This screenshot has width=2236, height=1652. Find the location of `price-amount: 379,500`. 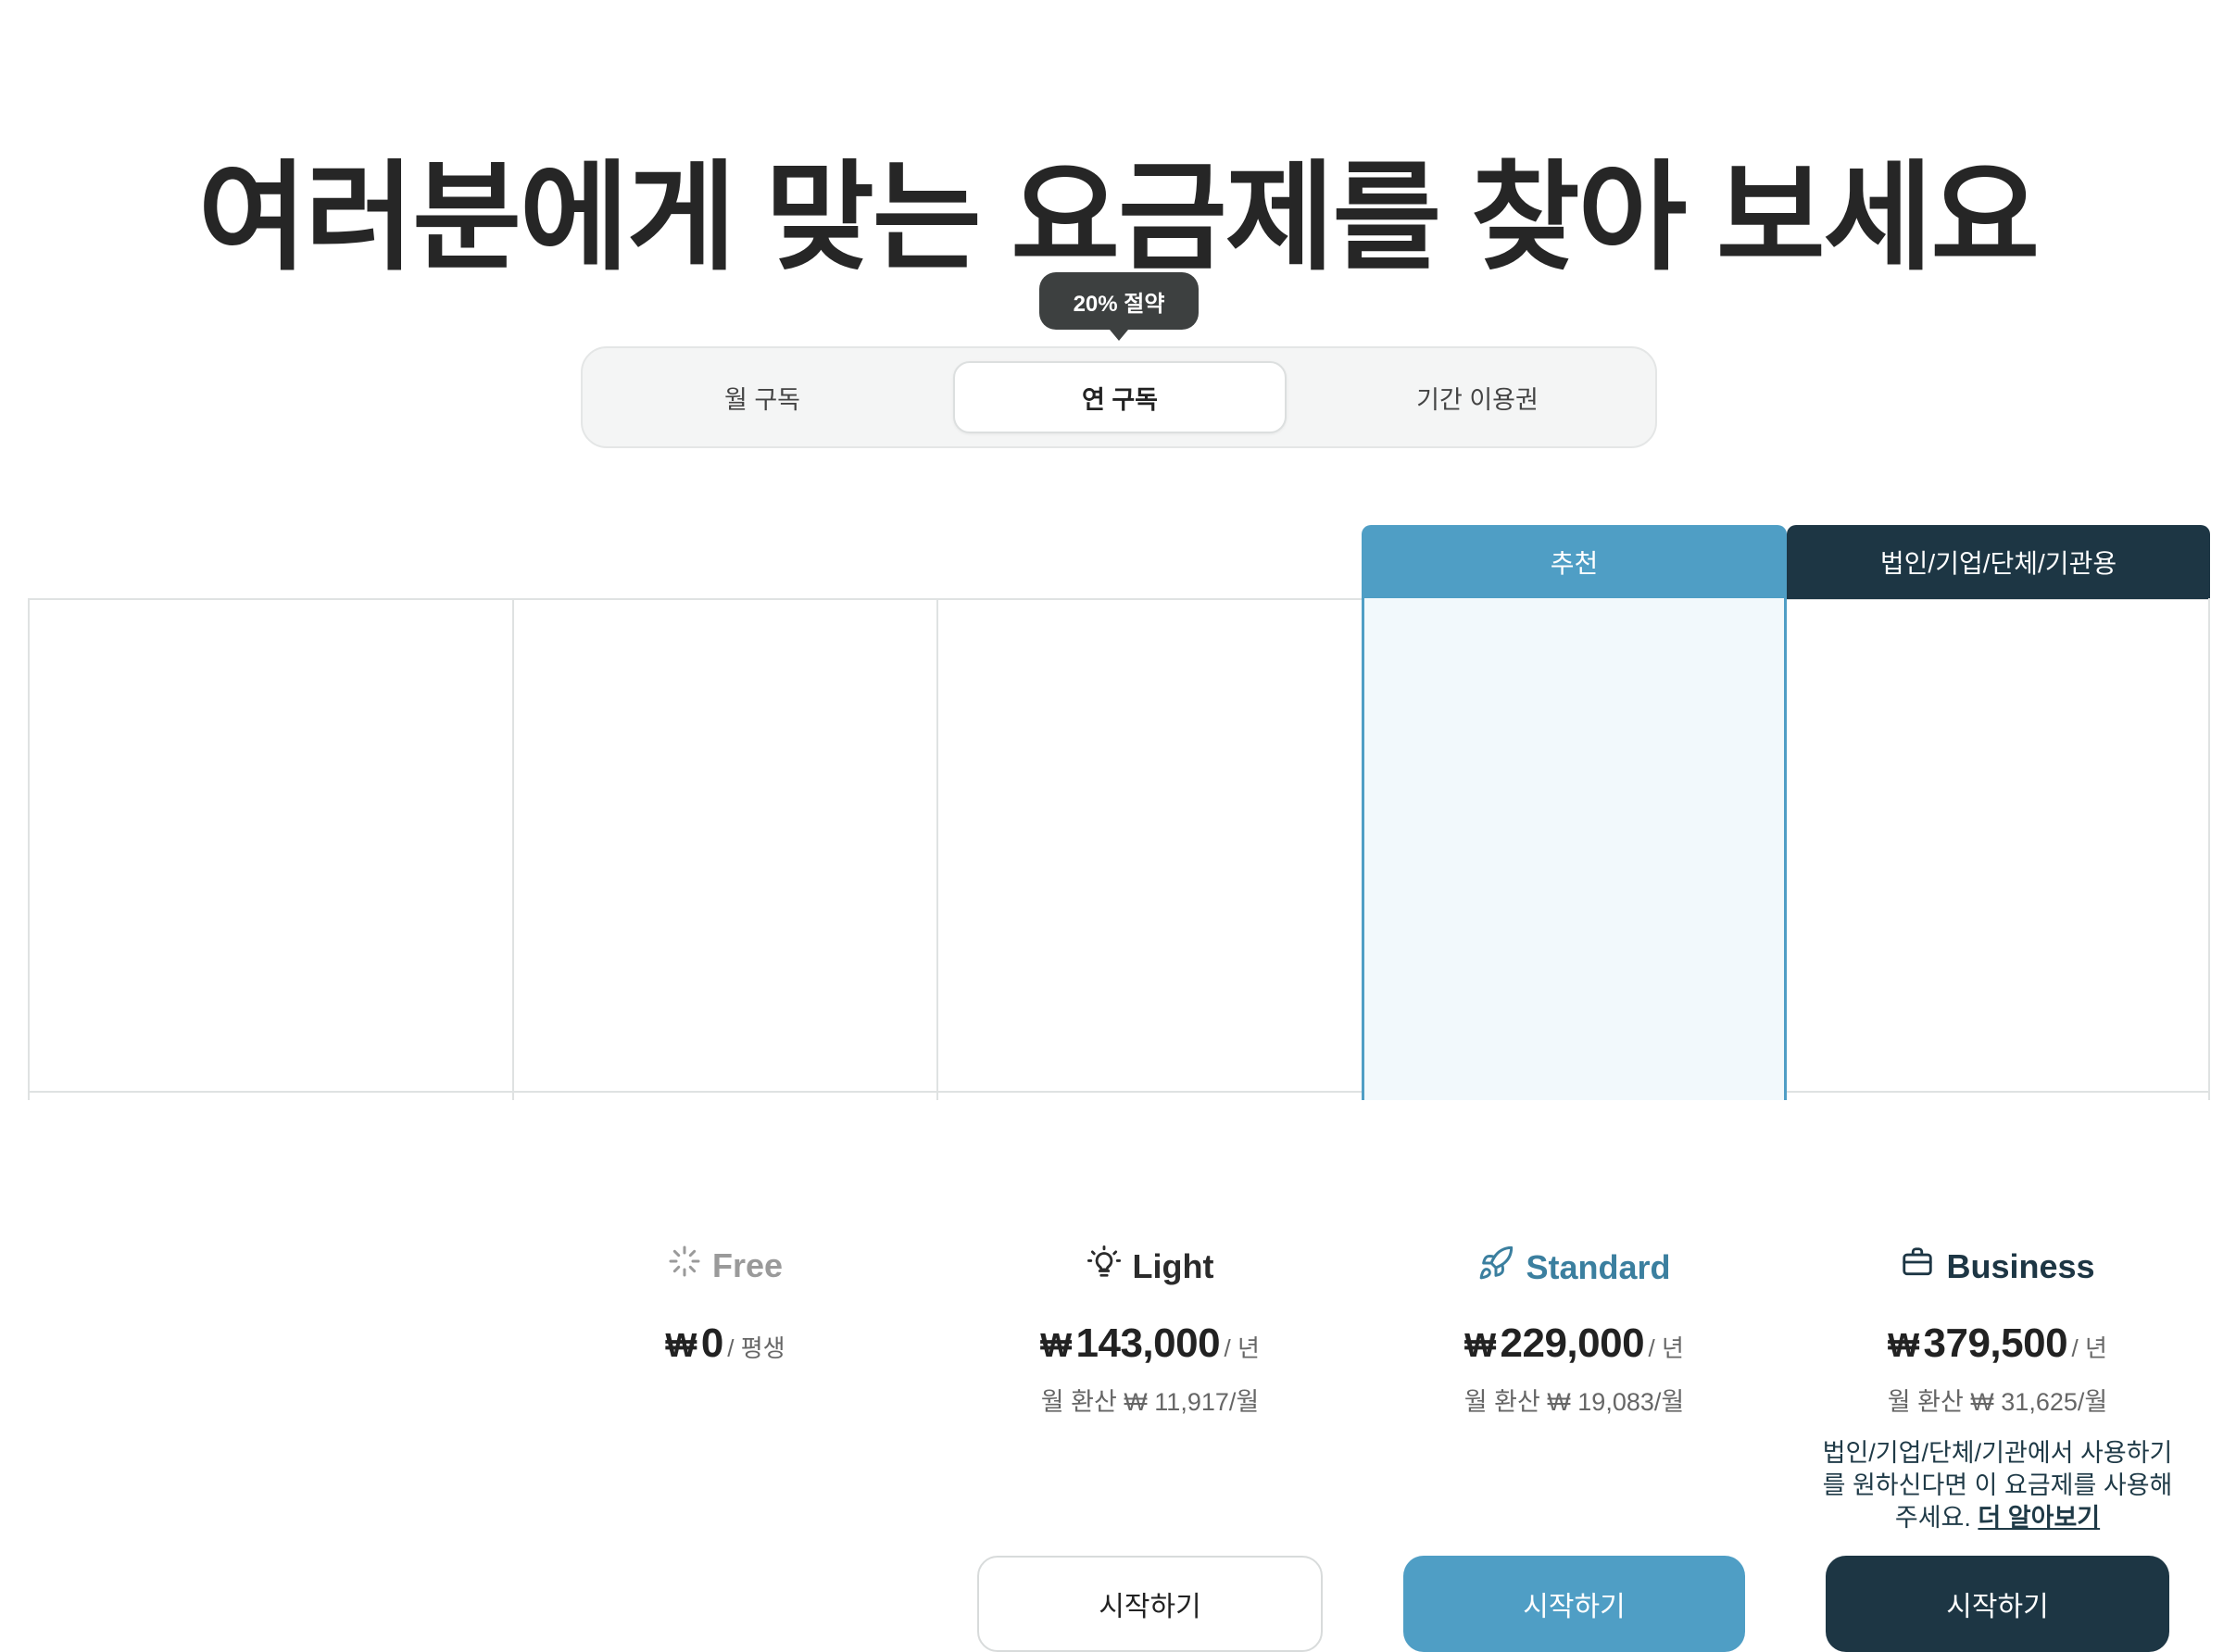

price-amount: 379,500 is located at coordinates (1995, 1343).